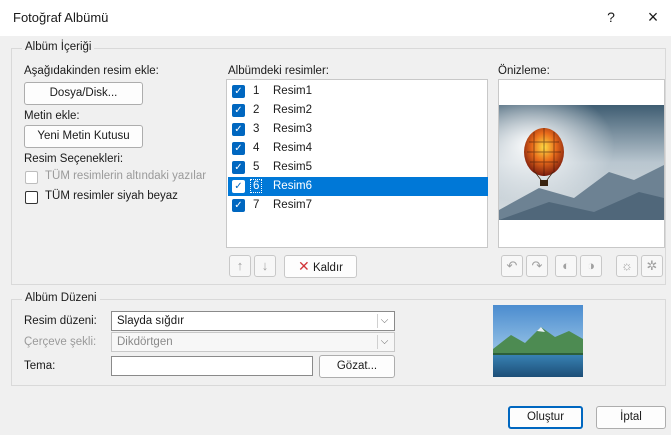 The height and width of the screenshot is (435, 671). I want to click on rotate-left-button: ↶, so click(512, 266).